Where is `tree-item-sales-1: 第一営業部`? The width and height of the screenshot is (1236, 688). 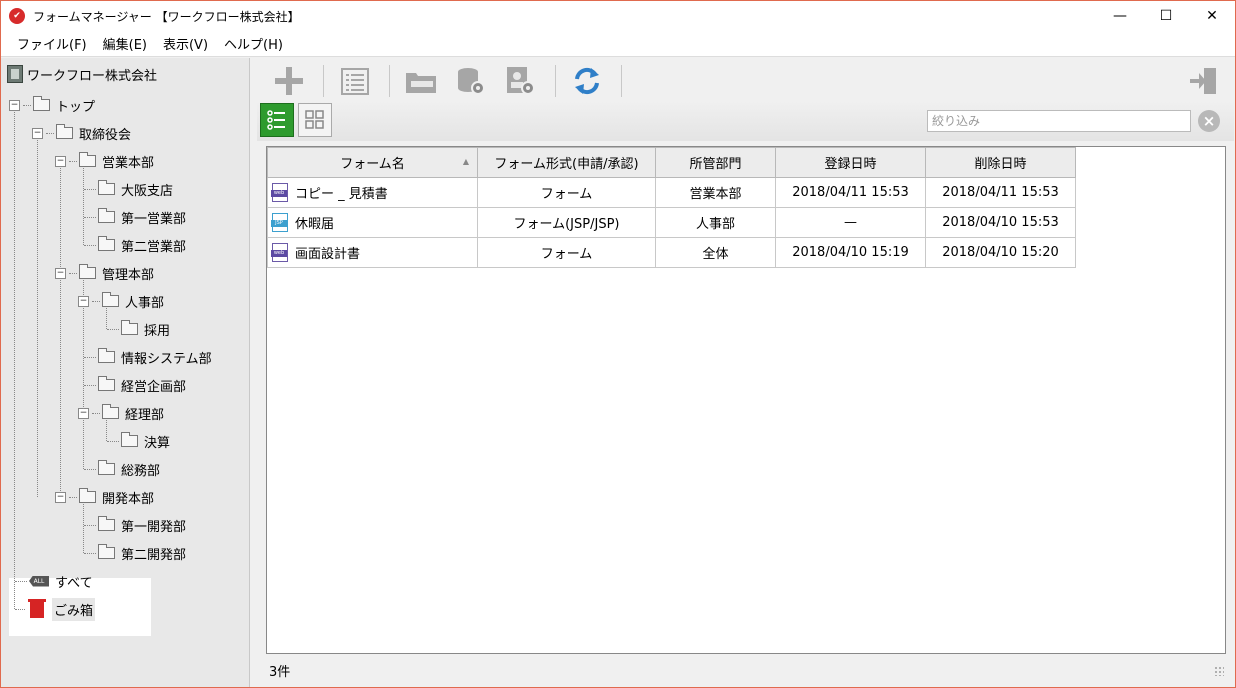
tree-item-sales-1: 第一営業部 is located at coordinates (135, 217).